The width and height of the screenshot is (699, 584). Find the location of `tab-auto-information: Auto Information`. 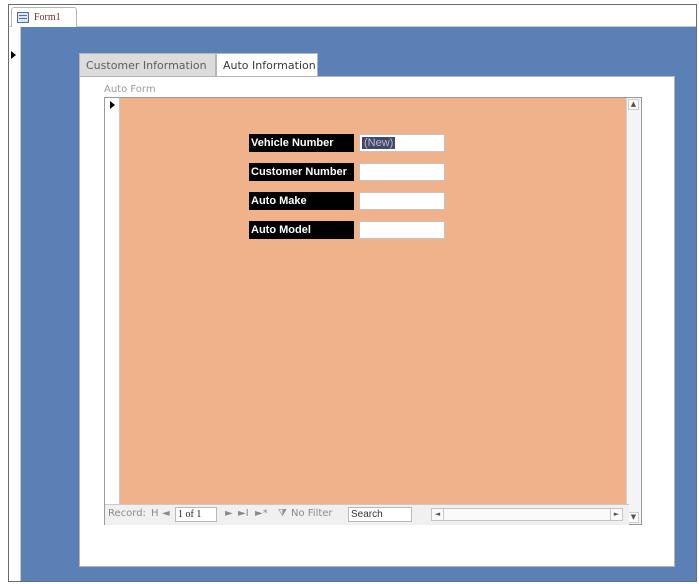

tab-auto-information: Auto Information is located at coordinates (267, 65).